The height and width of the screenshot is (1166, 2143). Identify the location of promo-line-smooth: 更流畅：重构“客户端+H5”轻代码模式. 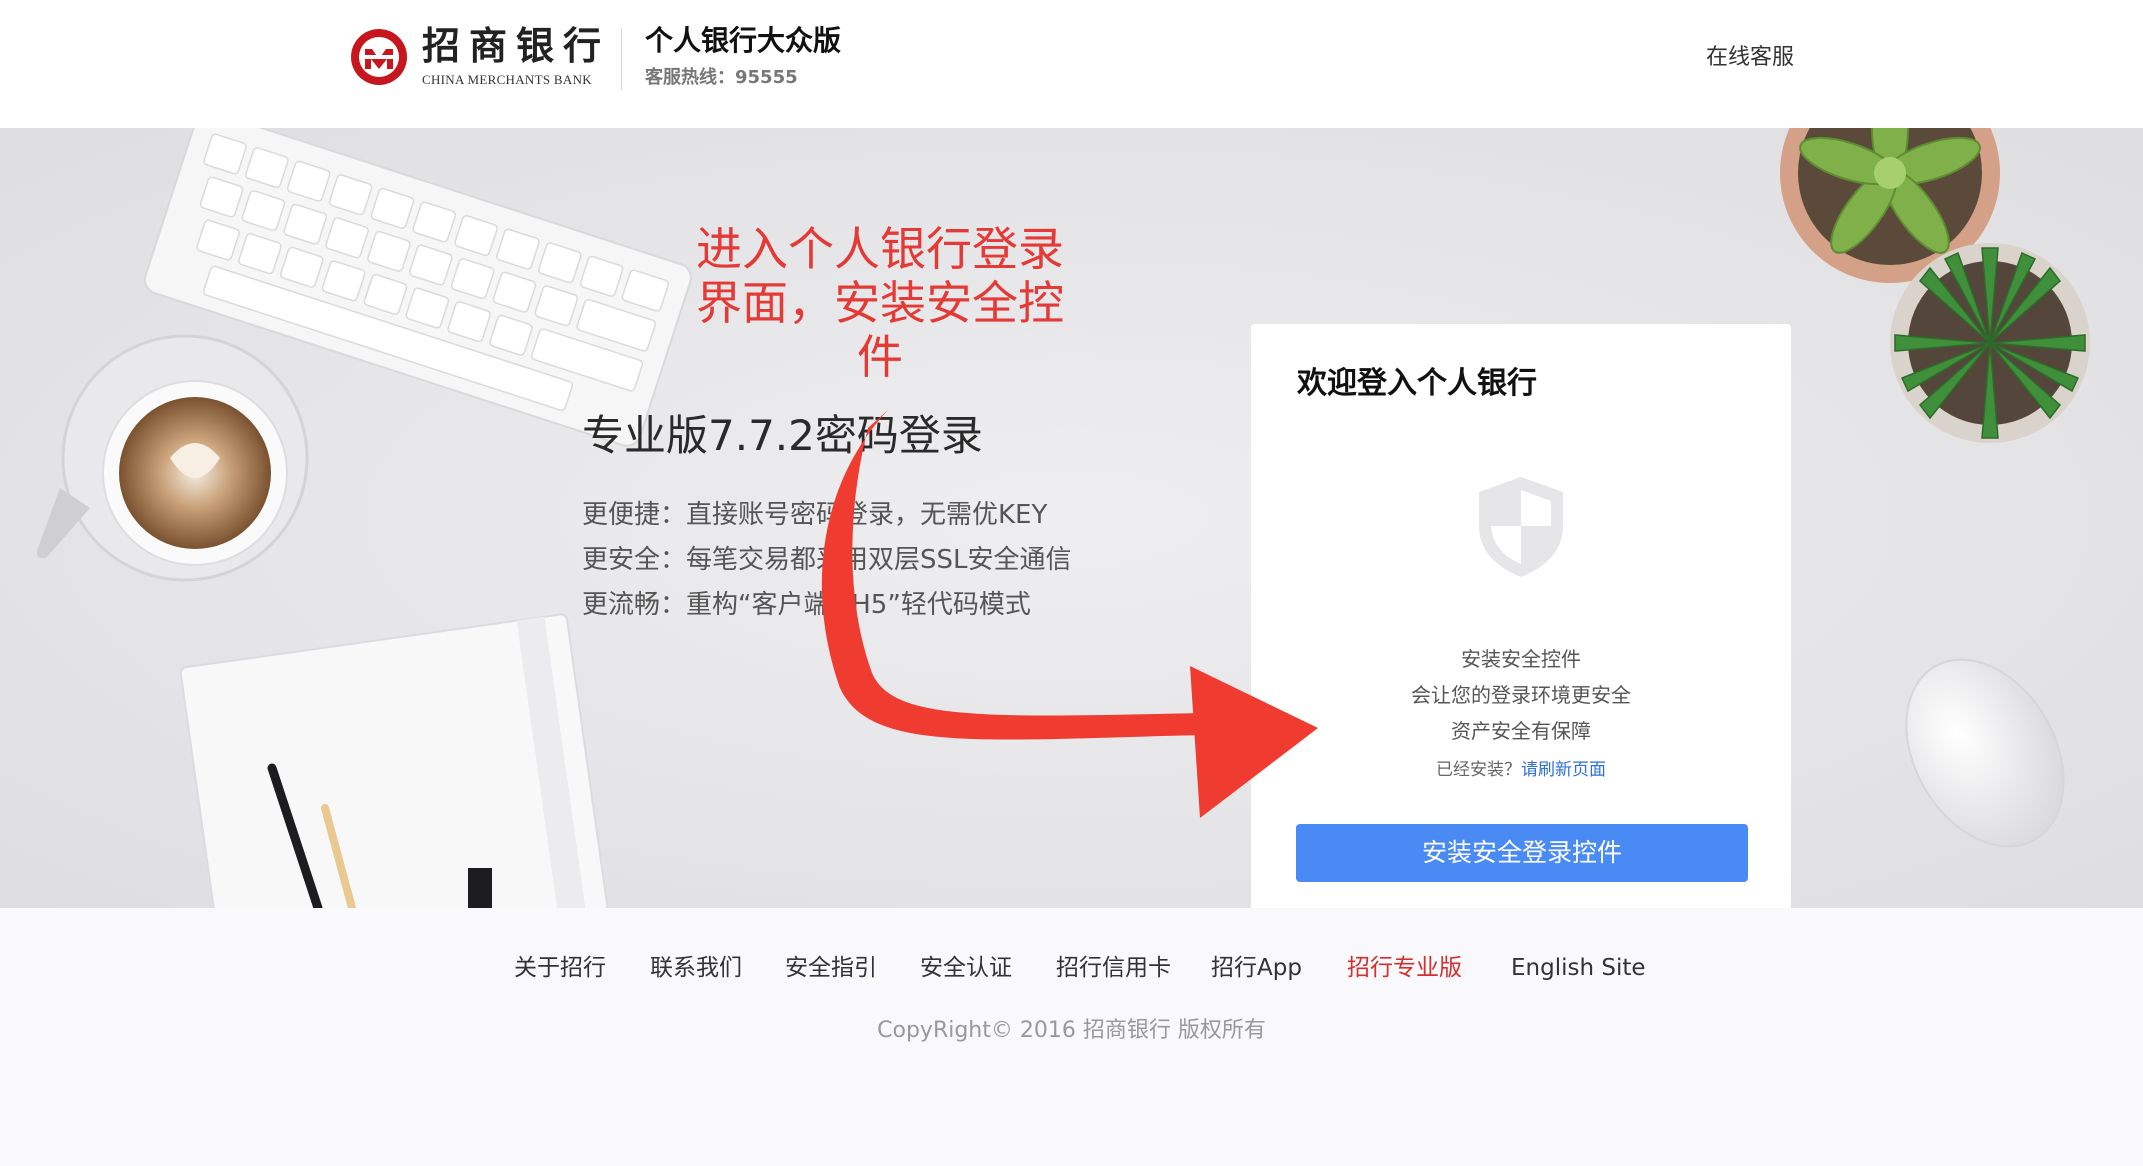
(806, 605).